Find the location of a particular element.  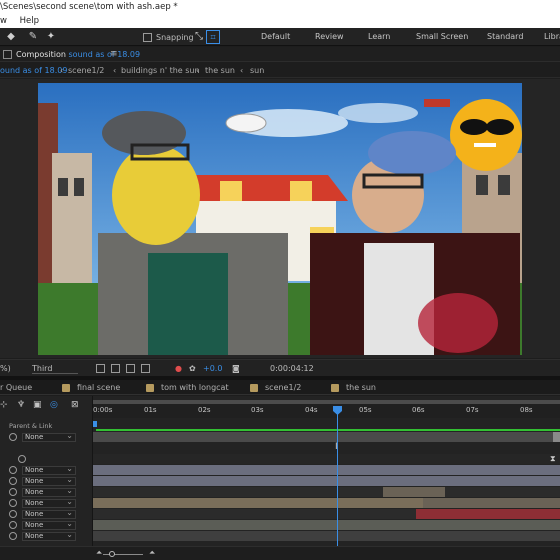

workspace-libraries: Libra is located at coordinates (552, 36).